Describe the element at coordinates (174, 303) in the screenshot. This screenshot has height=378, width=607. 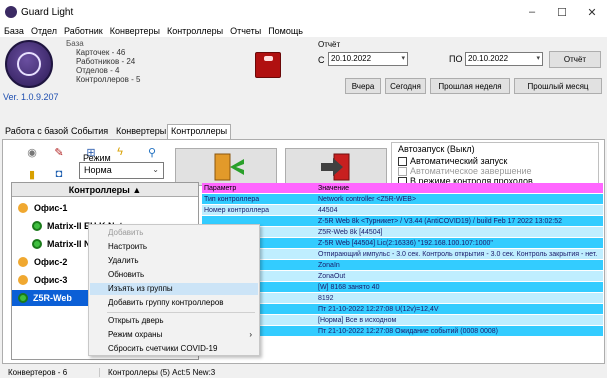
I see `menu-add-group: Добавить группу контроллеров` at that location.